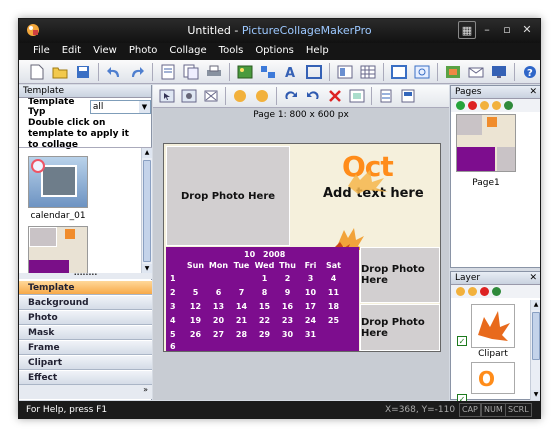 The width and height of the screenshot is (560, 437). Describe the element at coordinates (120, 107) in the screenshot. I see `template-type-select: all ▼` at that location.